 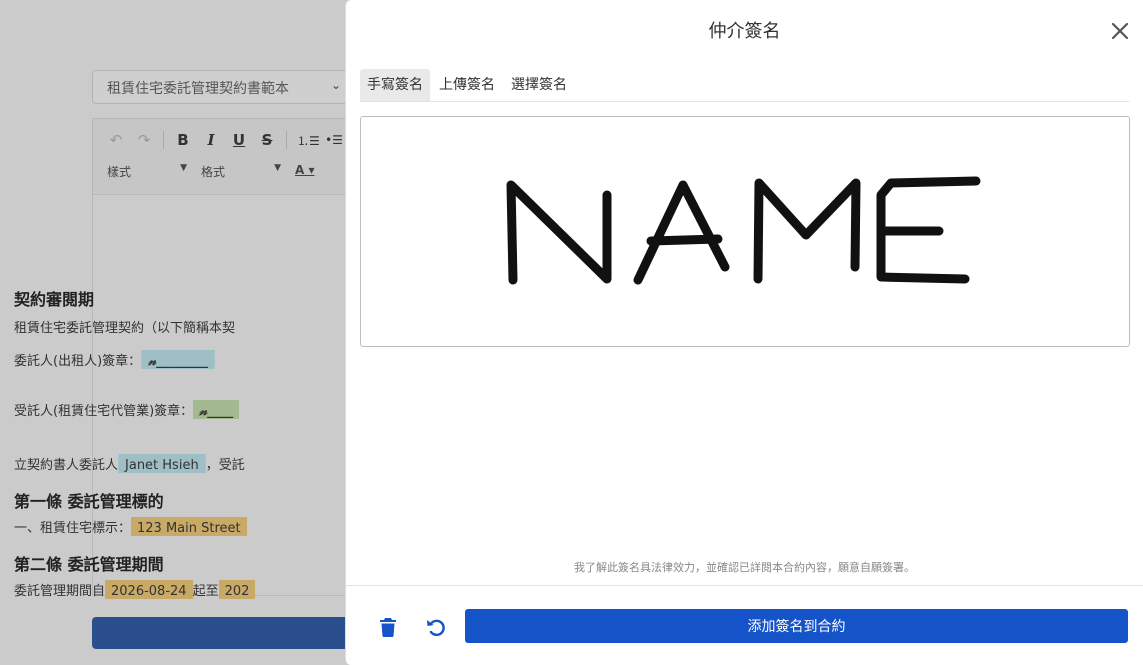 What do you see at coordinates (89, 564) in the screenshot?
I see `doc-heading-article2: 第二條 委託管理期間` at bounding box center [89, 564].